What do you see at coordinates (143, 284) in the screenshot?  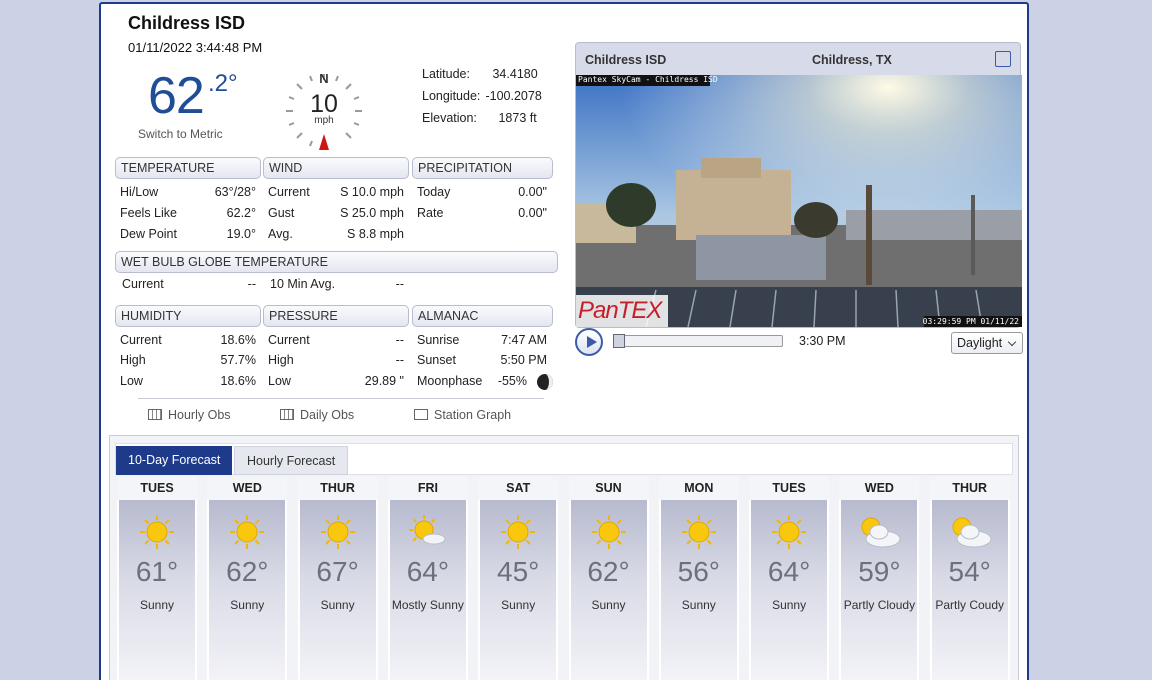 I see `wet-bulb-row-label: Current` at bounding box center [143, 284].